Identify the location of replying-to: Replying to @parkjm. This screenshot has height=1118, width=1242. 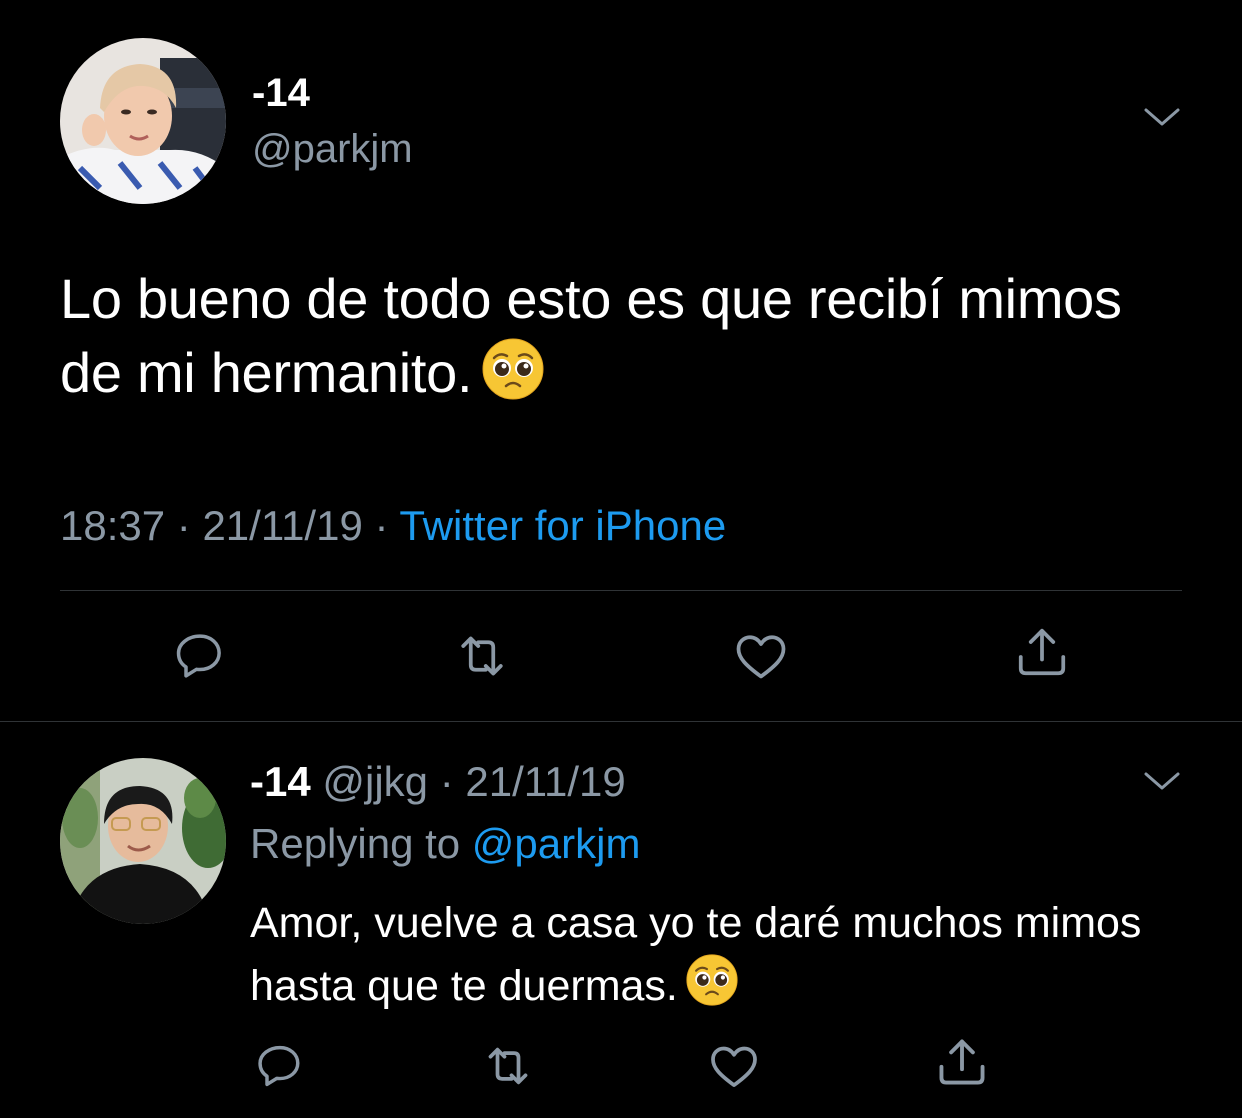
(445, 844).